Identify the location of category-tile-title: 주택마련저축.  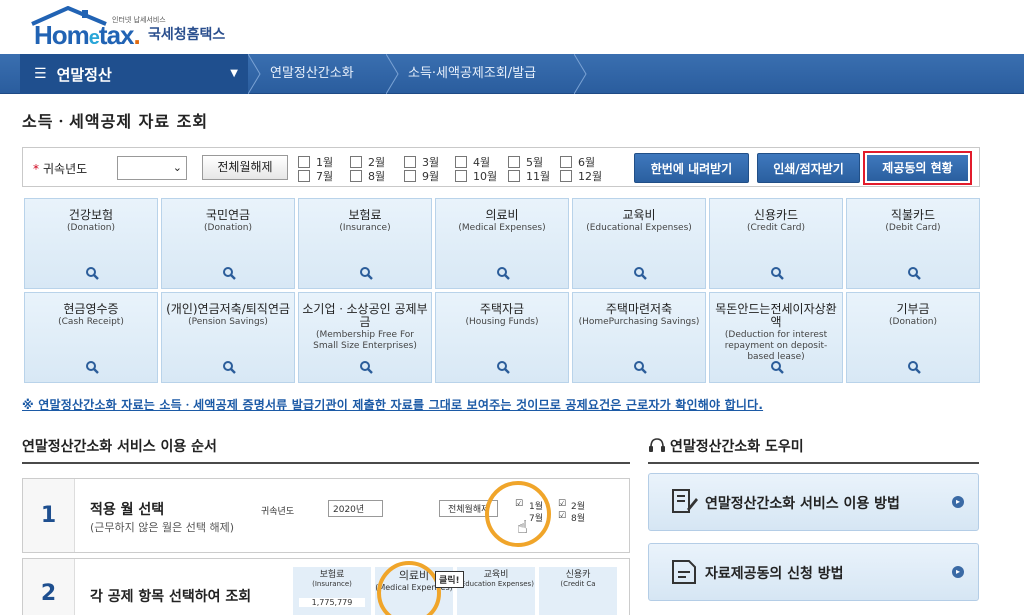
(639, 309).